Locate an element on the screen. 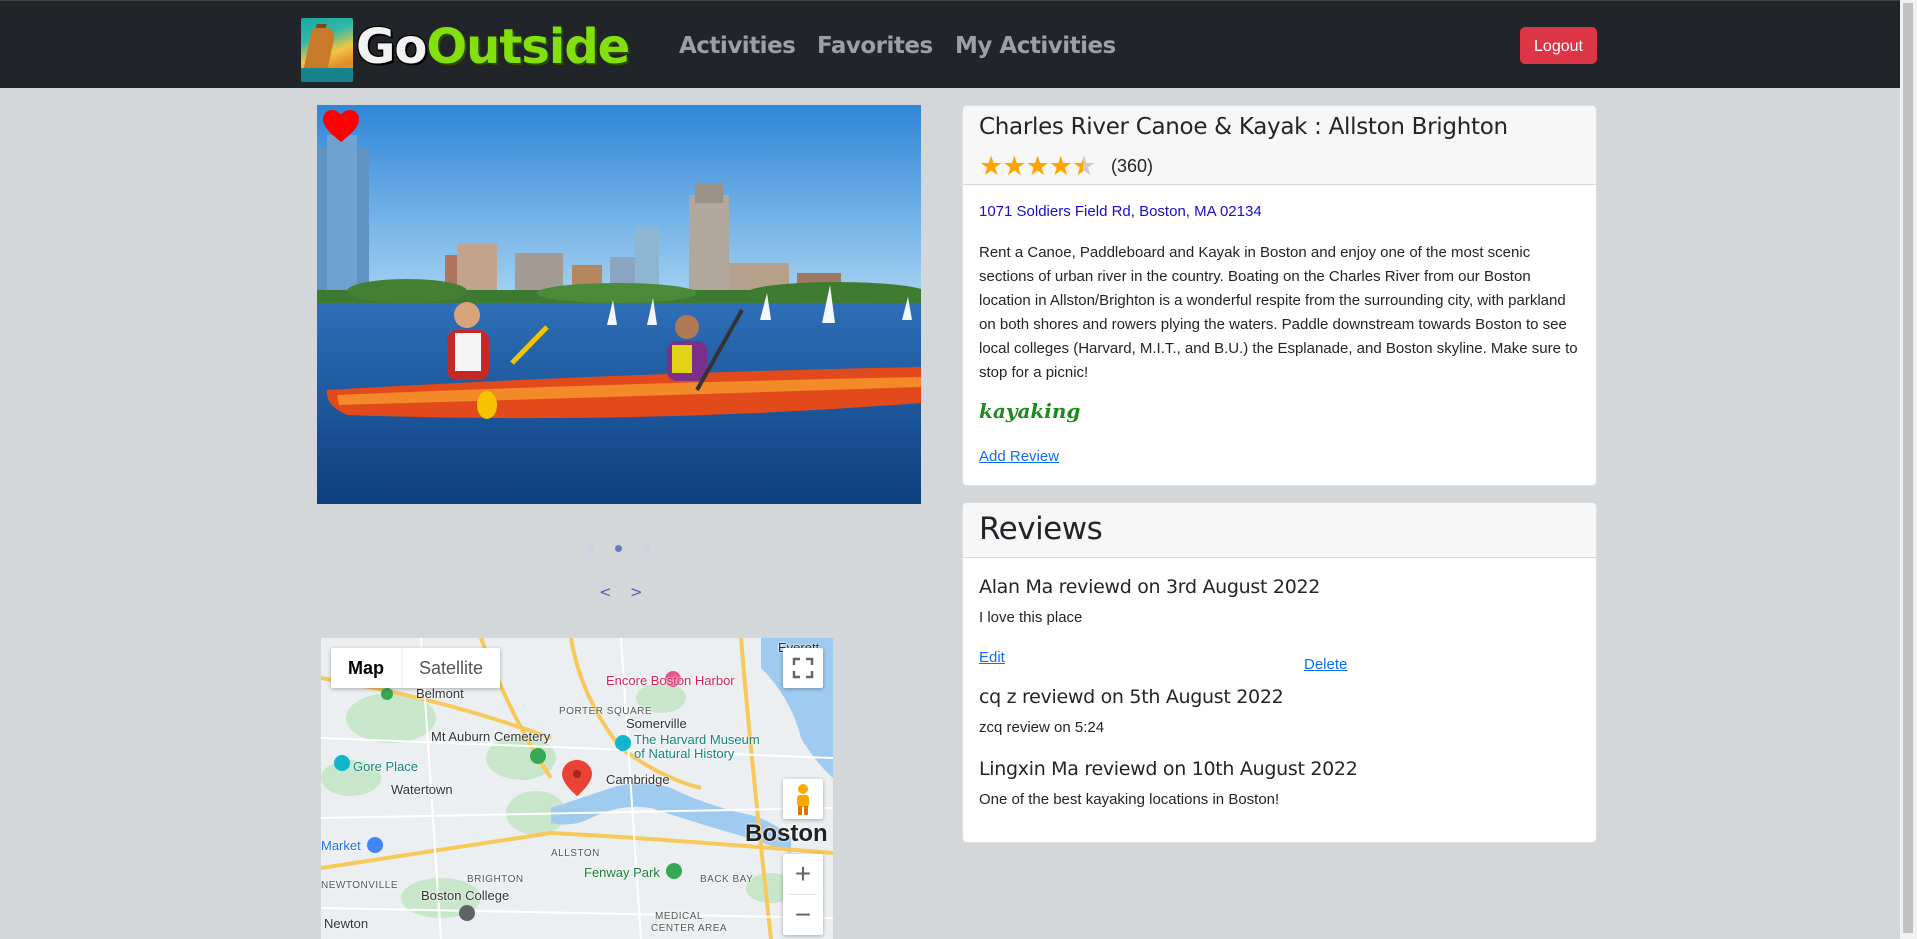  scrollbar-thumb is located at coordinates (1908, 468).